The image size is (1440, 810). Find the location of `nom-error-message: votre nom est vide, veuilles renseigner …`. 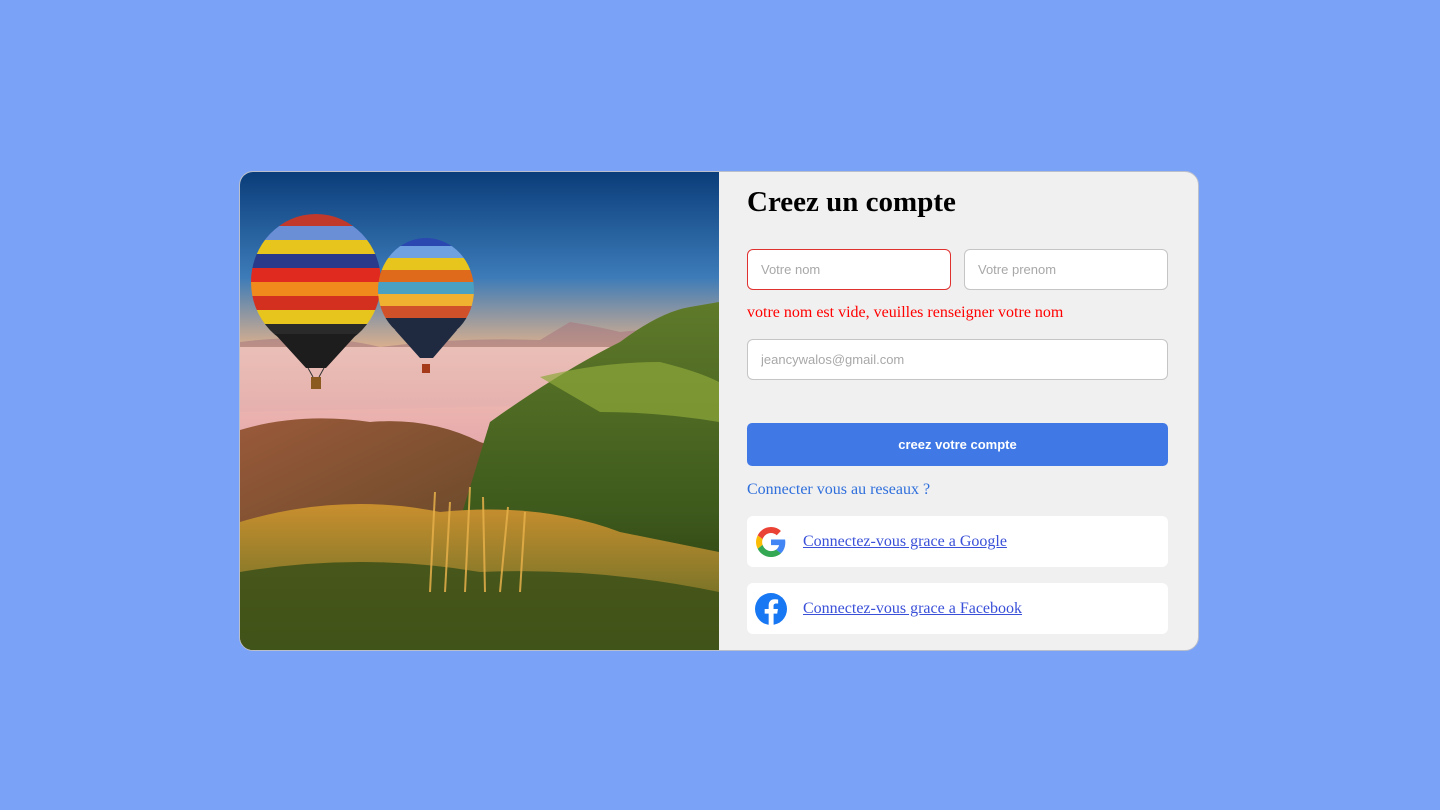

nom-error-message: votre nom est vide, veuilles renseigner … is located at coordinates (905, 312).